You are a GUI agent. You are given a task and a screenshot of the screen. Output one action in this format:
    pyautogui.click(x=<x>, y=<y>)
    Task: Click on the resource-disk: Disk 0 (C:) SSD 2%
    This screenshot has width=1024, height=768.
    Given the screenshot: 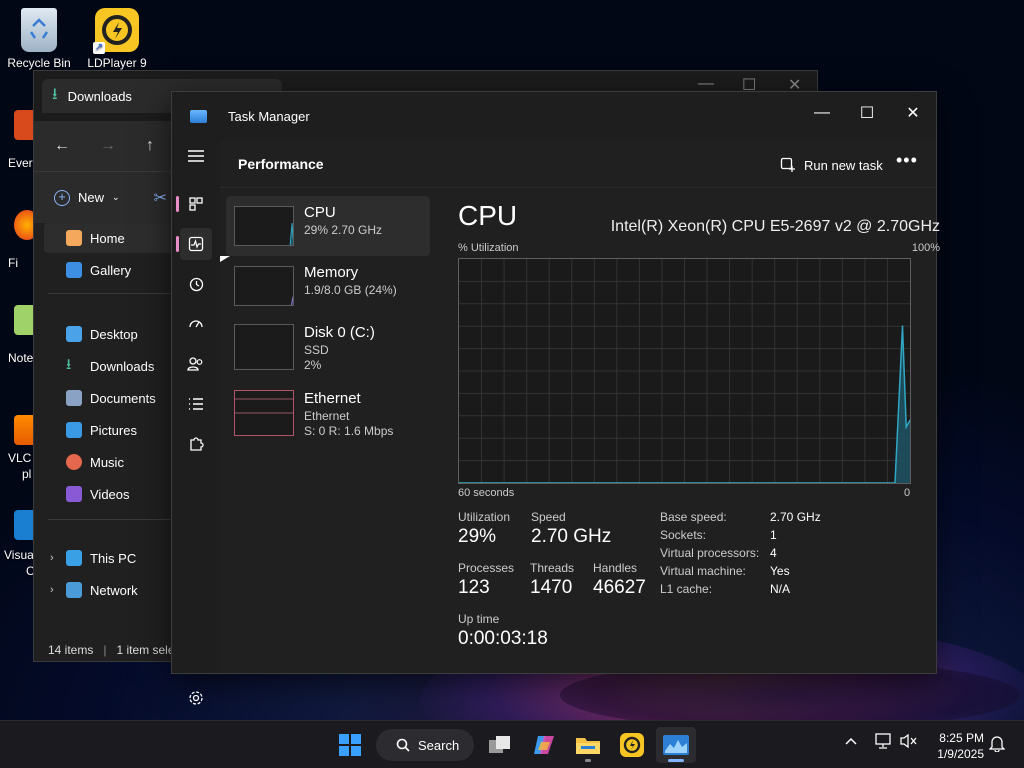 What is the action you would take?
    pyautogui.click(x=328, y=346)
    